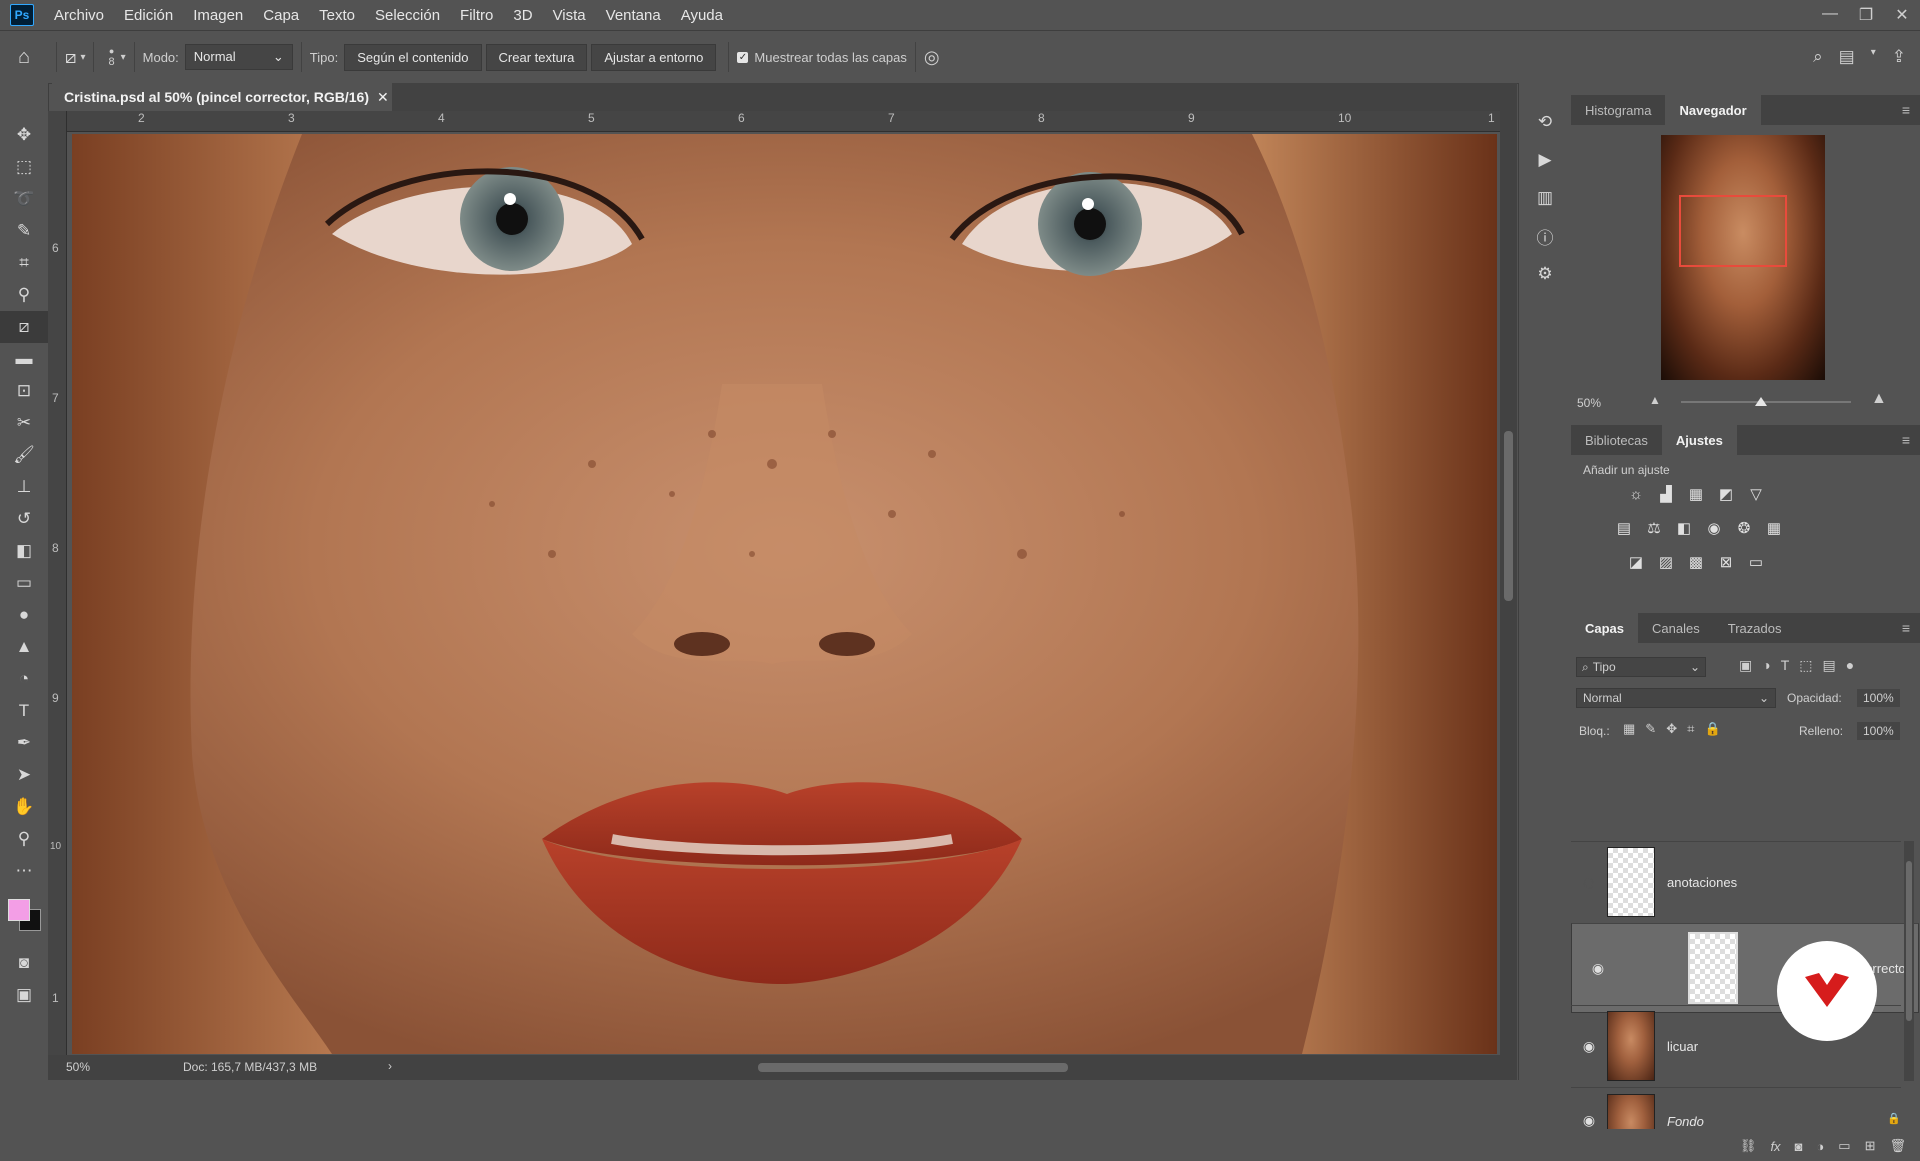 This screenshot has height=1161, width=1920. Describe the element at coordinates (1844, 1146) in the screenshot. I see `new-group-icon: ▭` at that location.